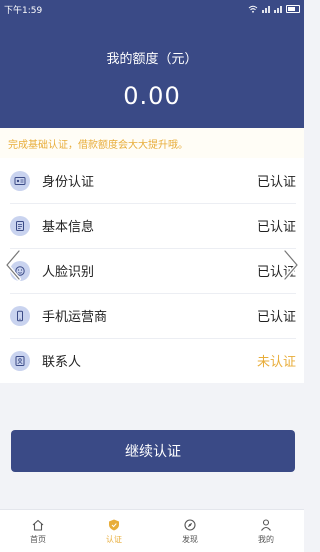 The height and width of the screenshot is (552, 320). Describe the element at coordinates (152, 96) in the screenshot. I see `quota-value: 0.00` at that location.